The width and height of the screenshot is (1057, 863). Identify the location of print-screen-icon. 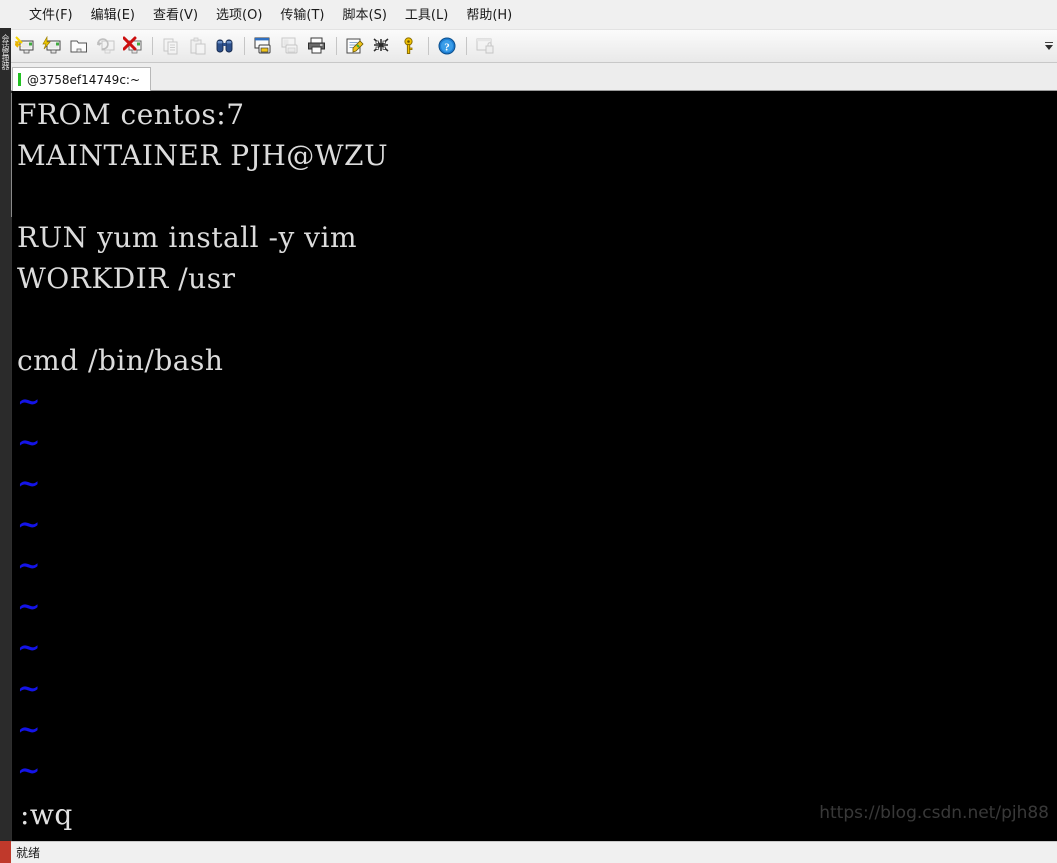
(262, 45).